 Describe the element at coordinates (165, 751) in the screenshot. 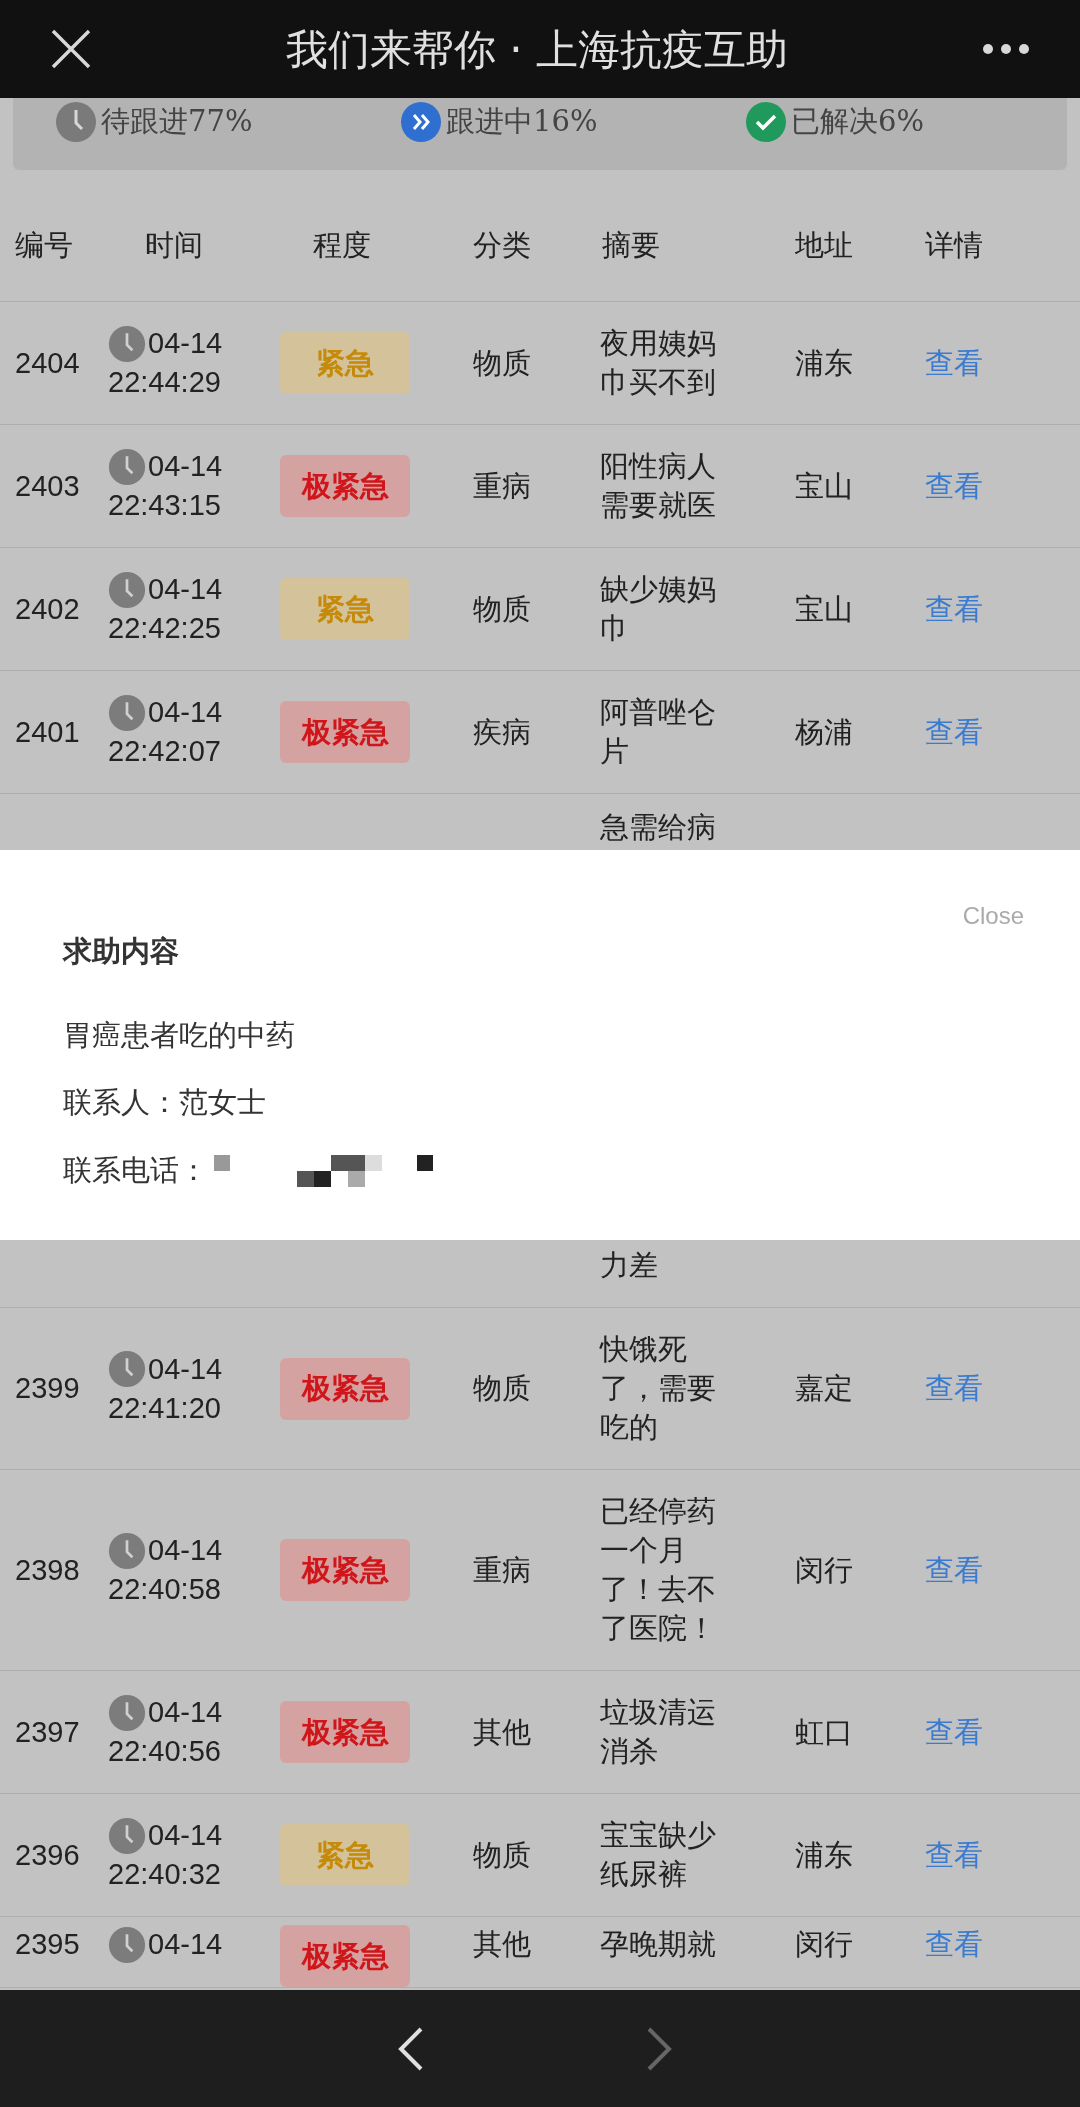

I see `time-cell-text: 22:42:07` at that location.